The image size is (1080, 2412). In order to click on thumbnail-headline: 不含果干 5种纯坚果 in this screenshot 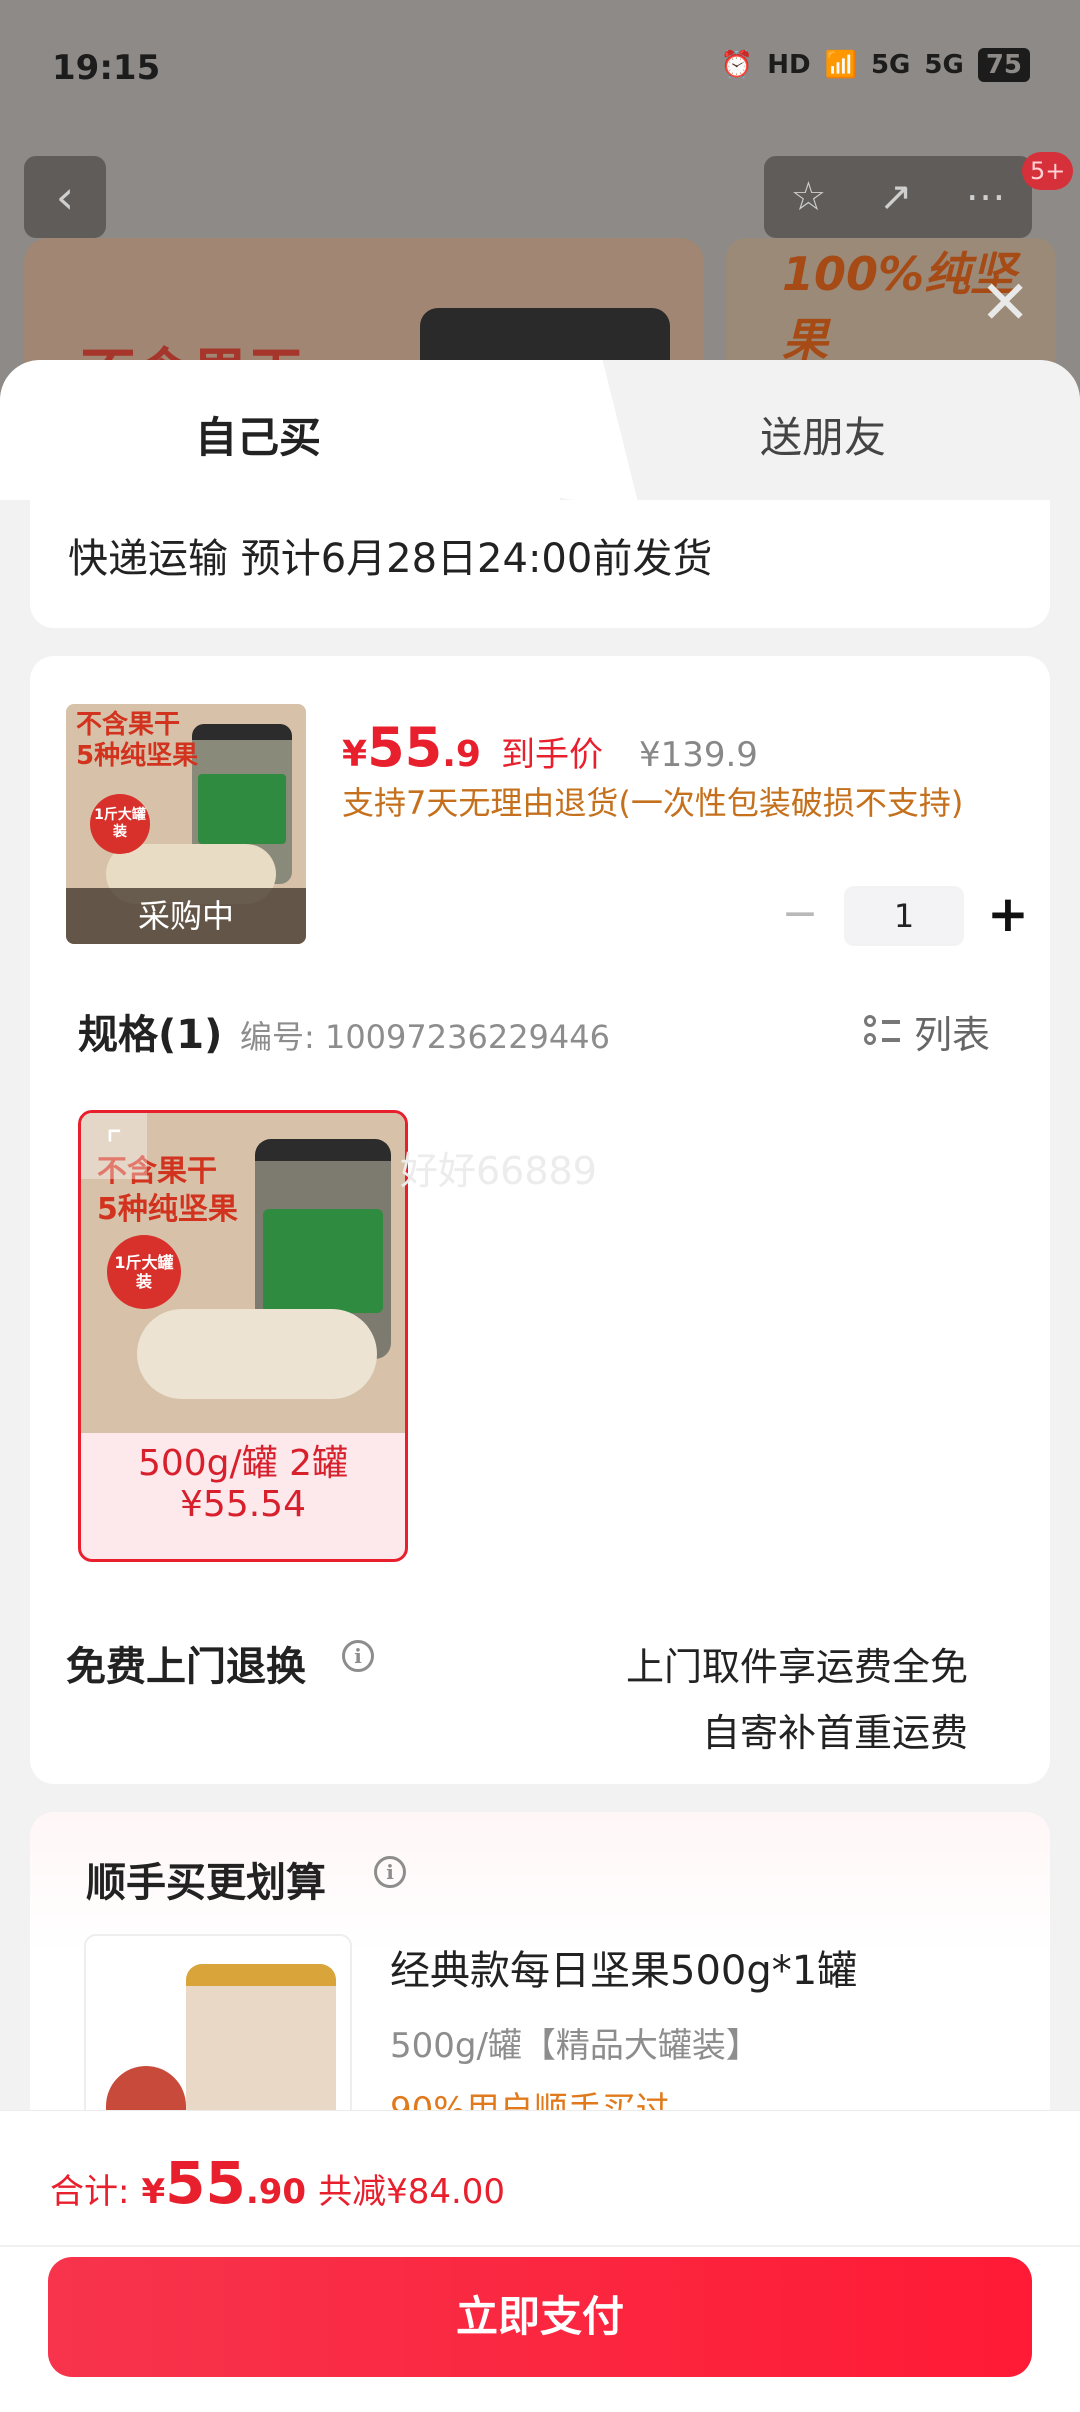, I will do `click(137, 741)`.